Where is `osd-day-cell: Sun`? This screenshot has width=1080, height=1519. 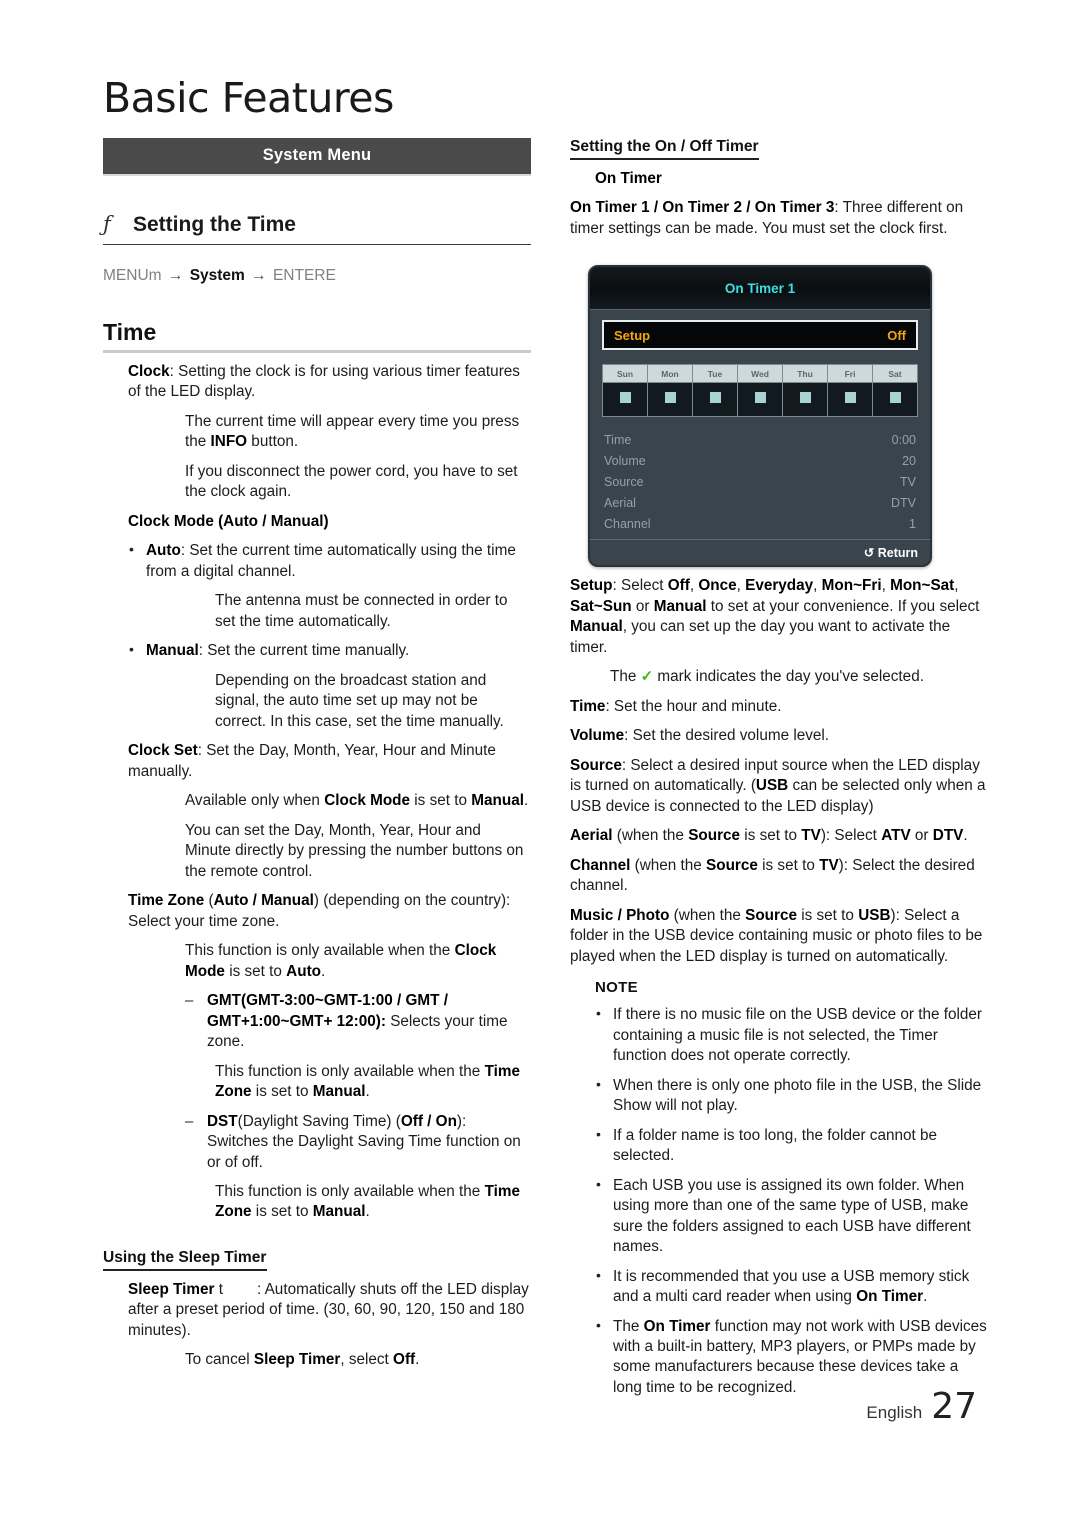 osd-day-cell: Sun is located at coordinates (625, 391).